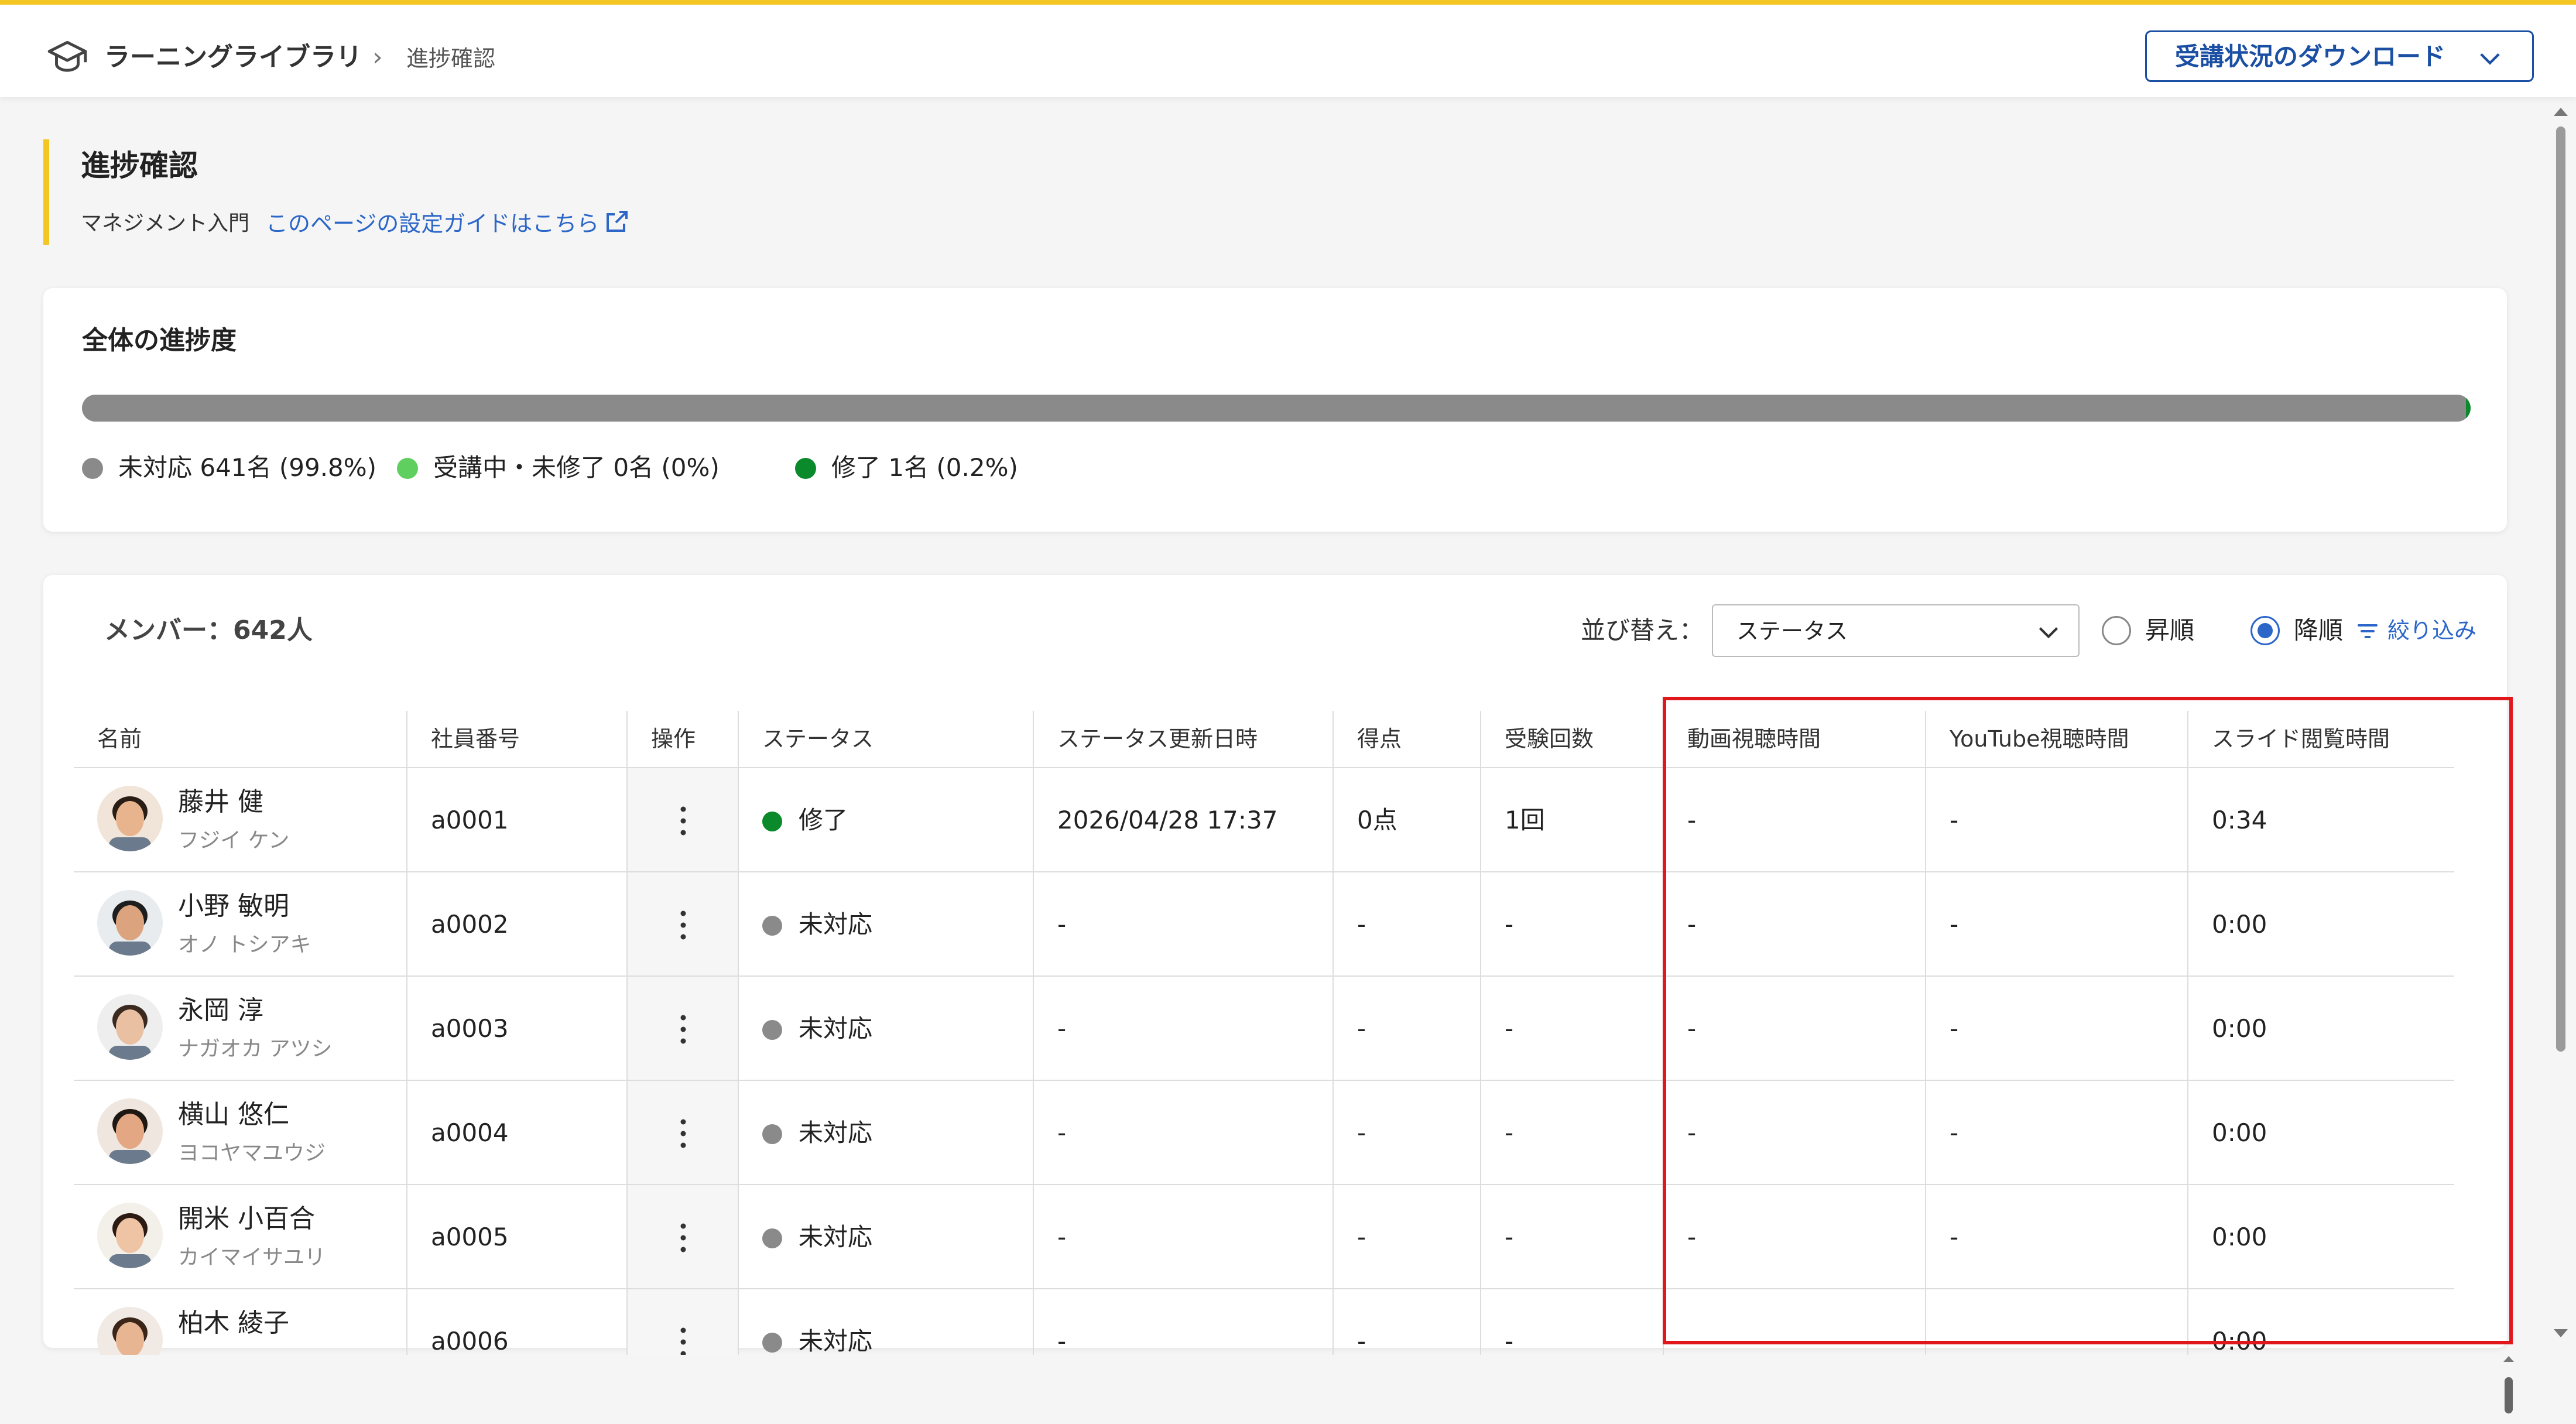  Describe the element at coordinates (46, 192) in the screenshot. I see `title-accent-bar` at that location.